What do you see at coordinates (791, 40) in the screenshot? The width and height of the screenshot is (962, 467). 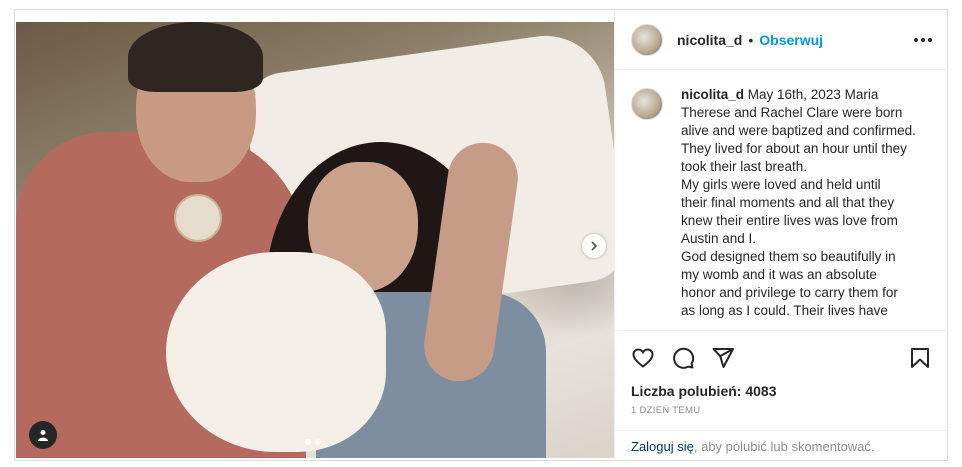 I see `follow-button: Obserwuj` at bounding box center [791, 40].